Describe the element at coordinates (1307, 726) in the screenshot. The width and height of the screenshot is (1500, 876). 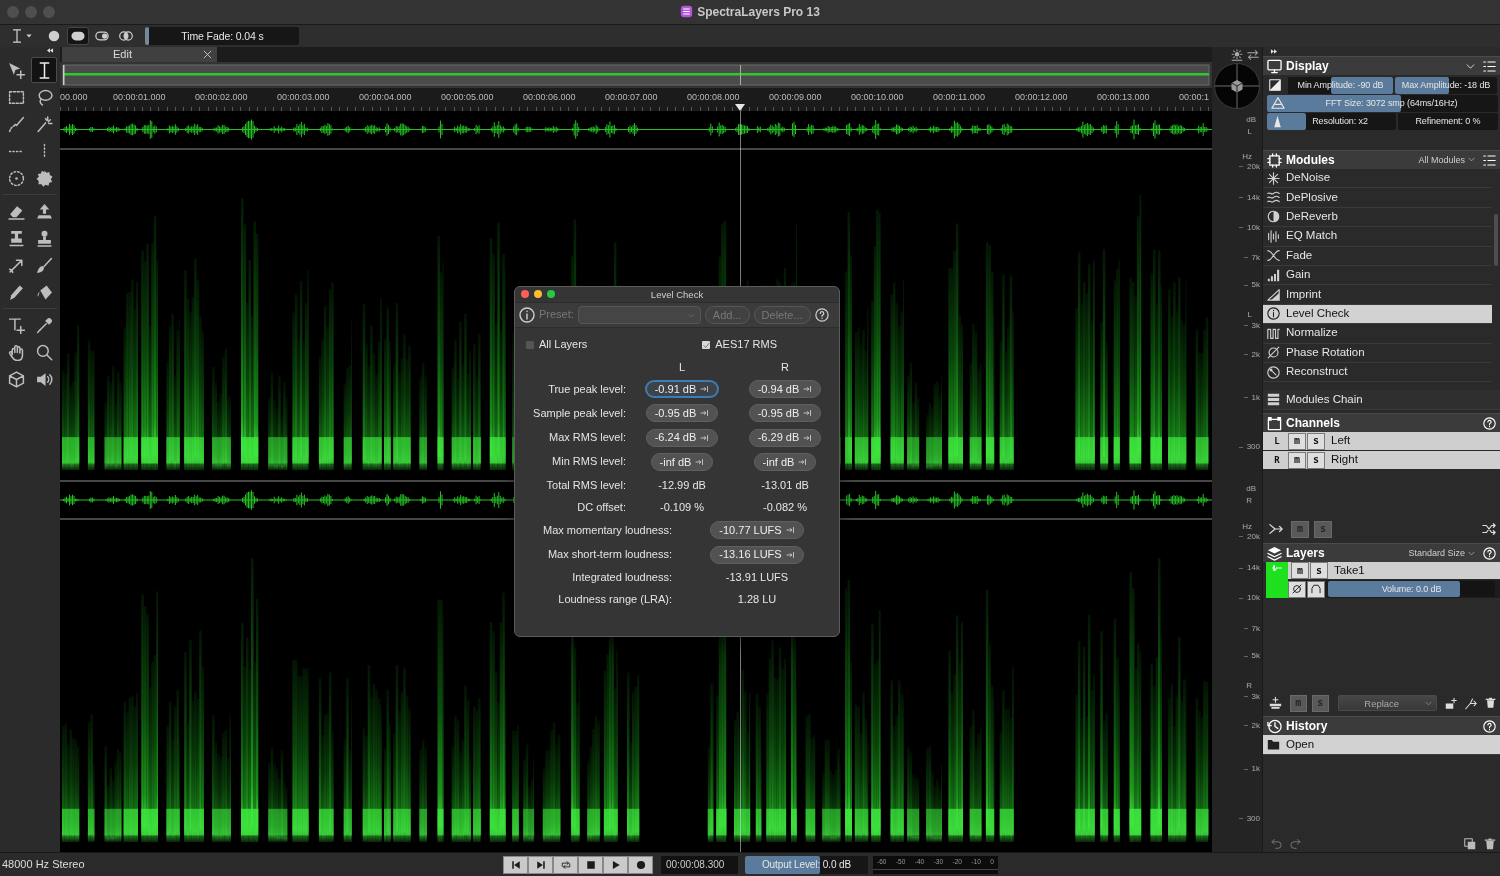
I see `panel-title: History` at that location.